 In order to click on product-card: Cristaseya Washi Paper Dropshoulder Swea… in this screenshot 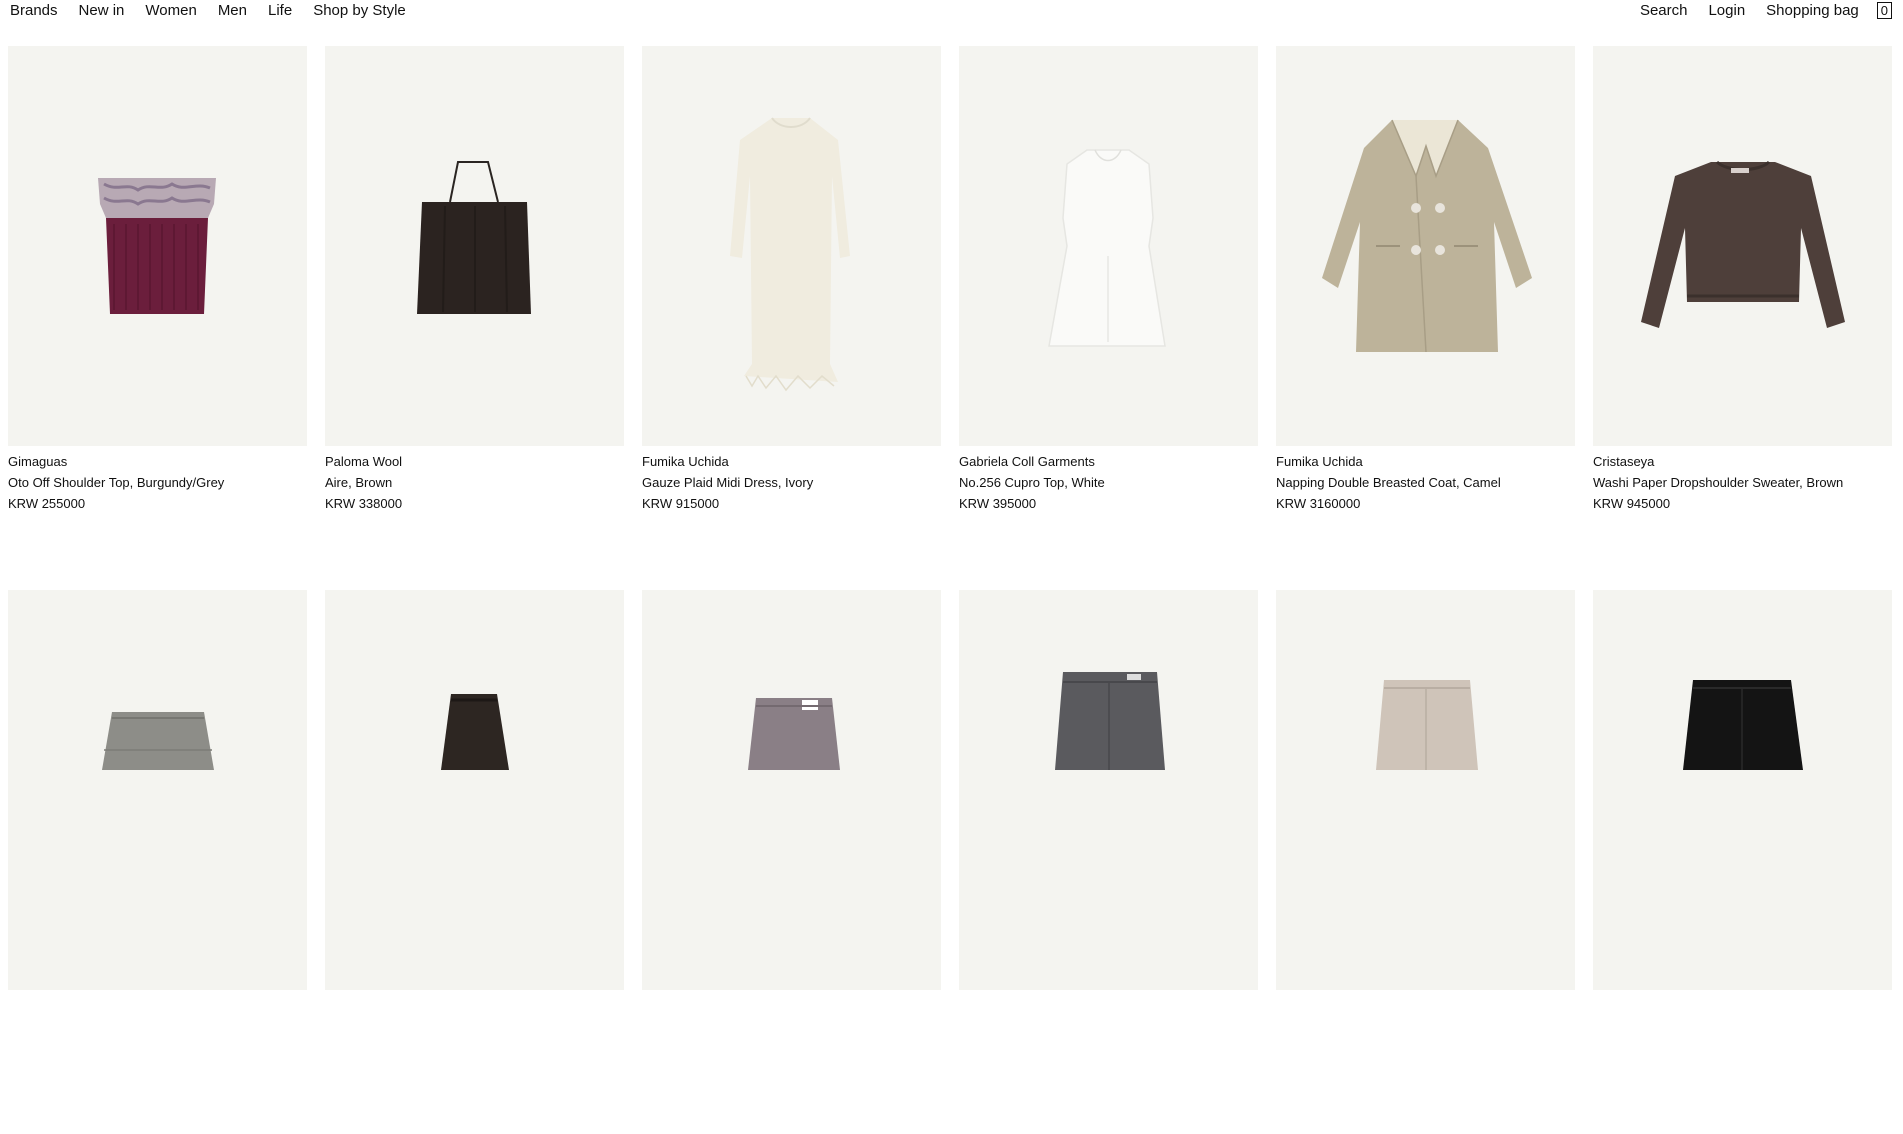, I will do `click(1742, 318)`.